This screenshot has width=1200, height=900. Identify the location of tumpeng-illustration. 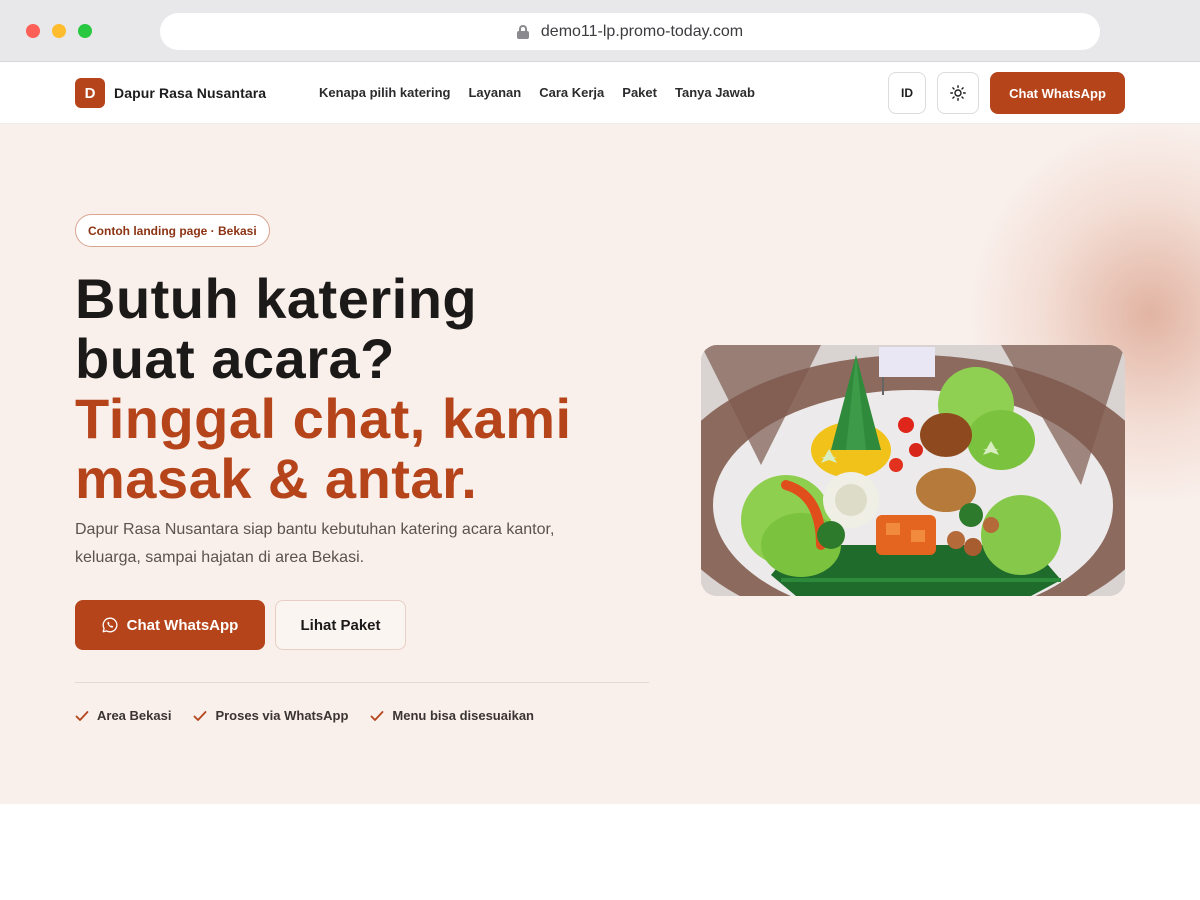
(913, 470).